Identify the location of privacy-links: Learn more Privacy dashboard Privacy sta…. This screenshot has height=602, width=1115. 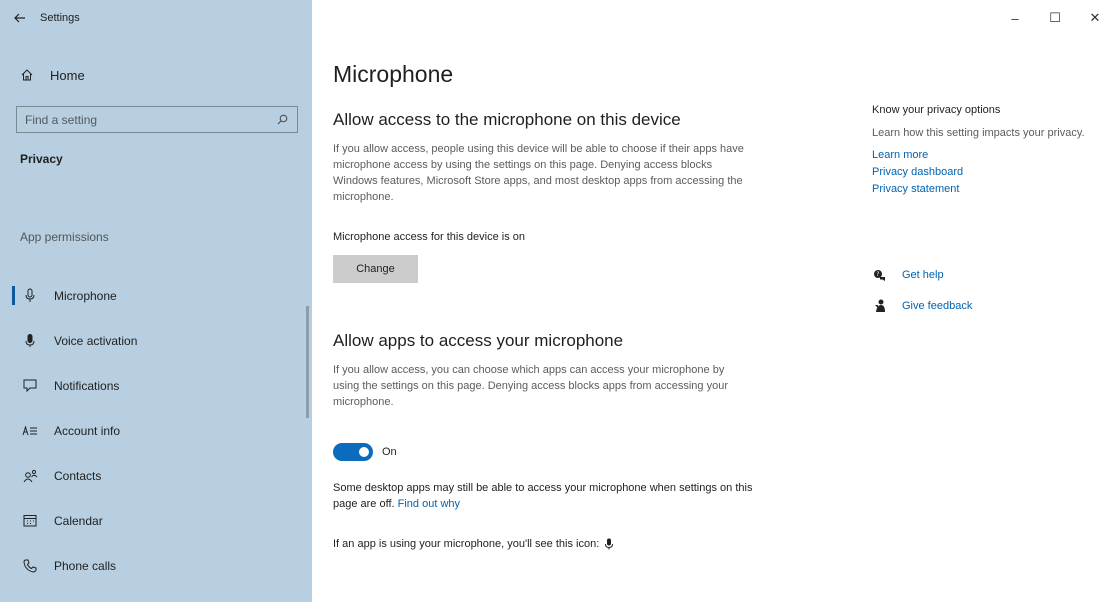
(982, 172).